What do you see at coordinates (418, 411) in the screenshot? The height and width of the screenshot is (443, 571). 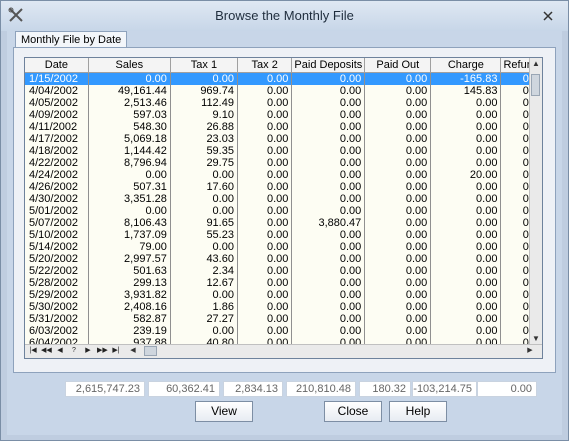 I see `help-button: Help` at bounding box center [418, 411].